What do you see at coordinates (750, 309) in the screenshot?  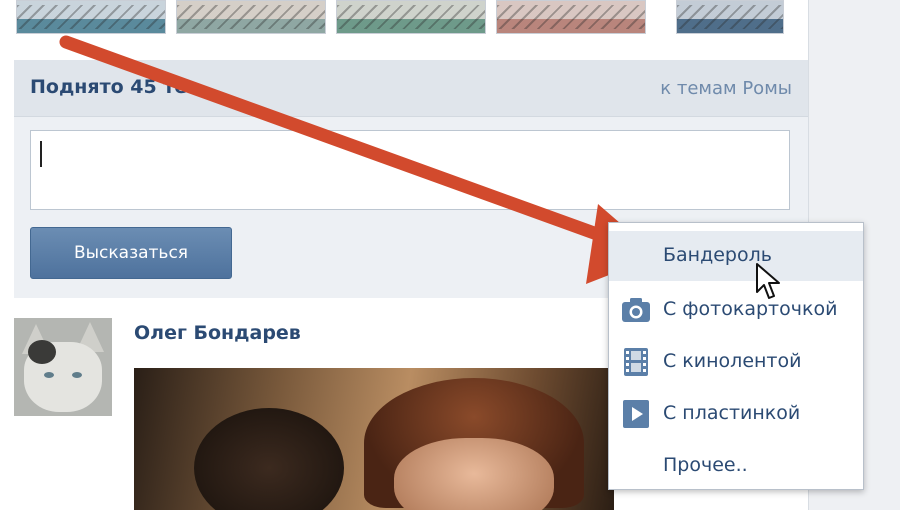 I see `menu-item-label: С фотокарточкой` at bounding box center [750, 309].